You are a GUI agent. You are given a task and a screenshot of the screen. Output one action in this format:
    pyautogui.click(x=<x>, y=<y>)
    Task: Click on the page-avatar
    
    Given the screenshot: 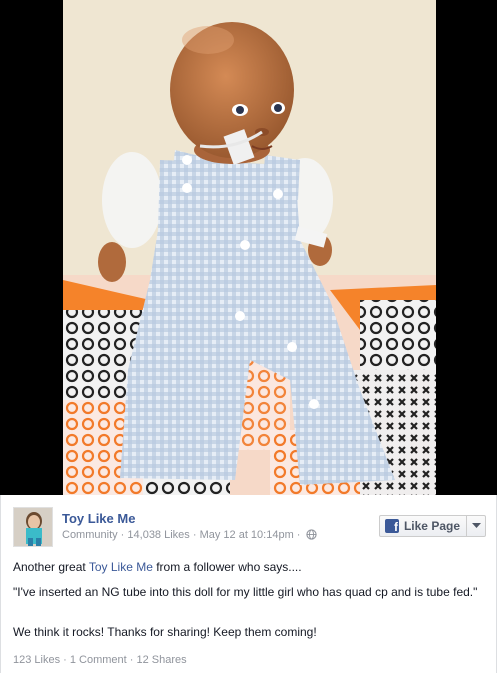 What is the action you would take?
    pyautogui.click(x=33, y=527)
    